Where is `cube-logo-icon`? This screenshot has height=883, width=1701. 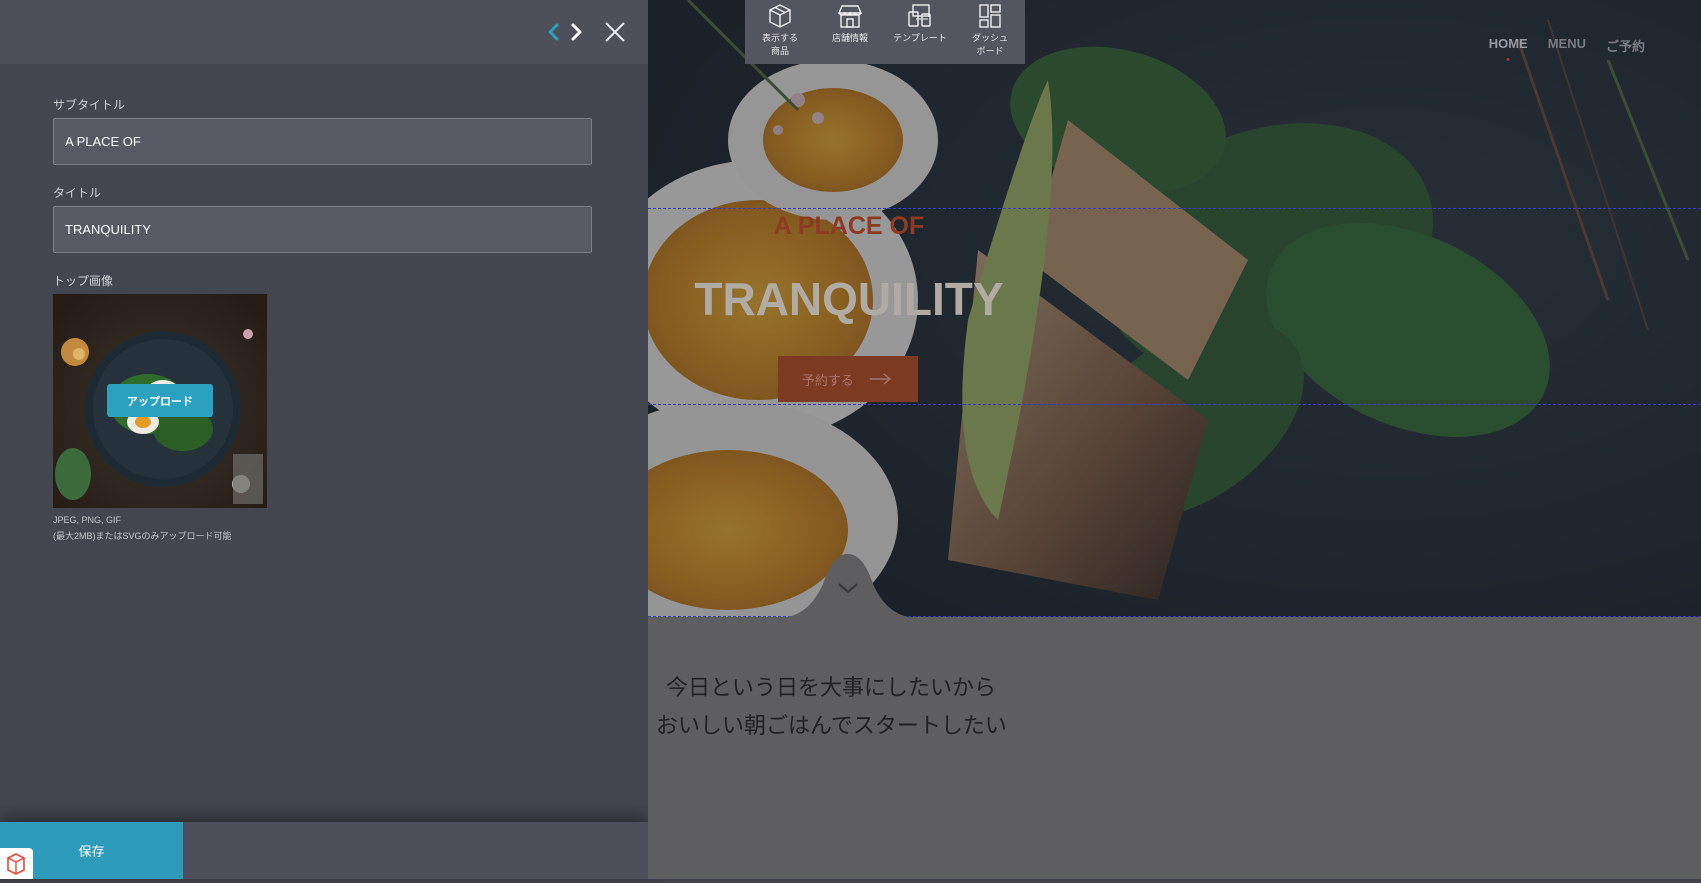
cube-logo-icon is located at coordinates (16, 864).